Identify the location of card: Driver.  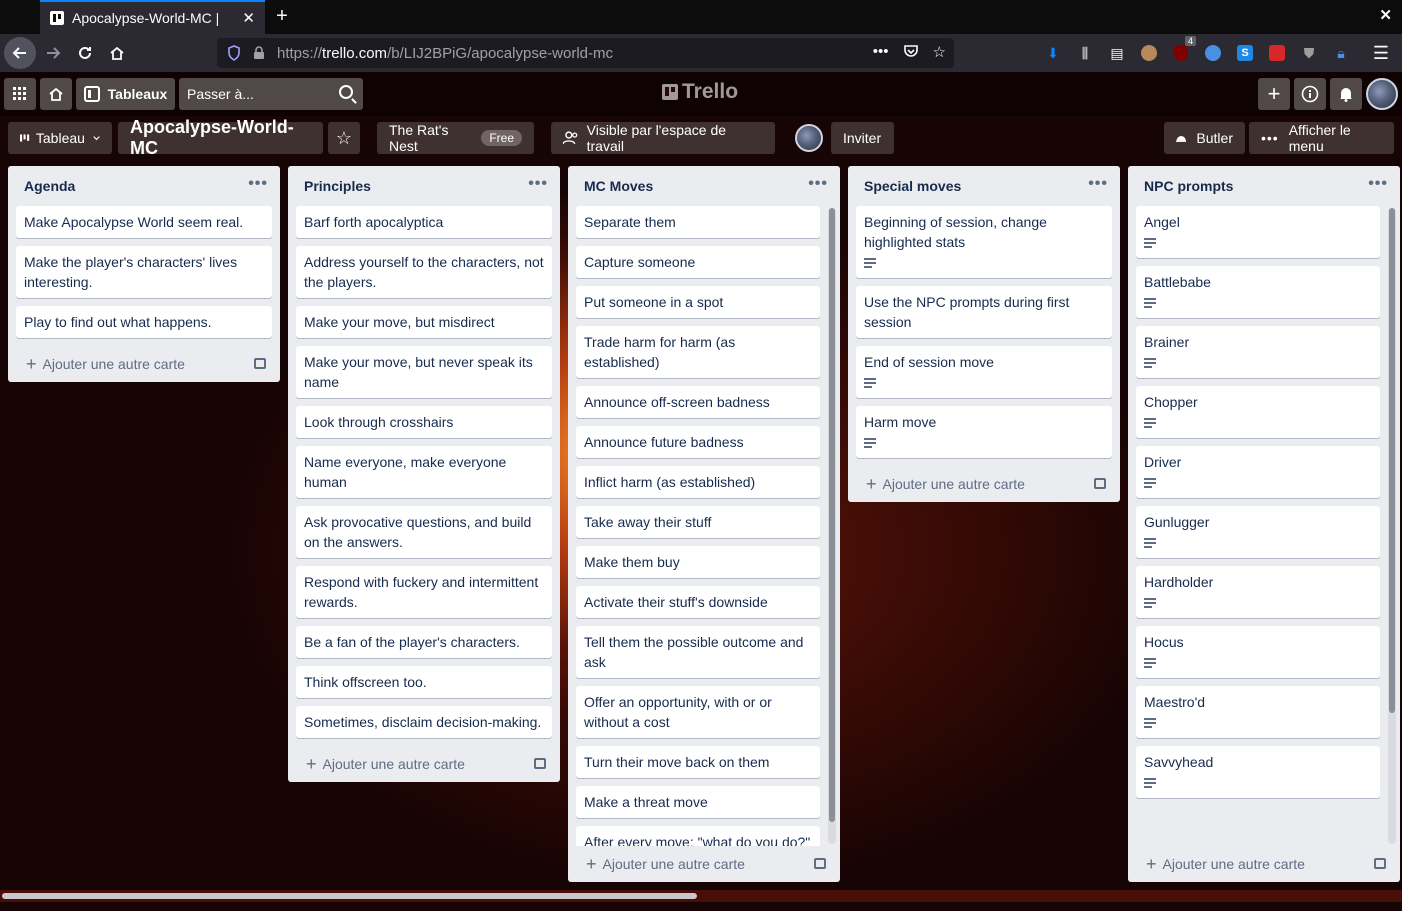
(1258, 472).